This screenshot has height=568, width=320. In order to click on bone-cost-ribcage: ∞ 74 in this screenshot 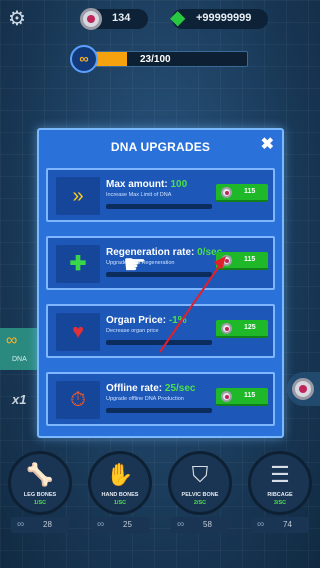, I will do `click(280, 525)`.